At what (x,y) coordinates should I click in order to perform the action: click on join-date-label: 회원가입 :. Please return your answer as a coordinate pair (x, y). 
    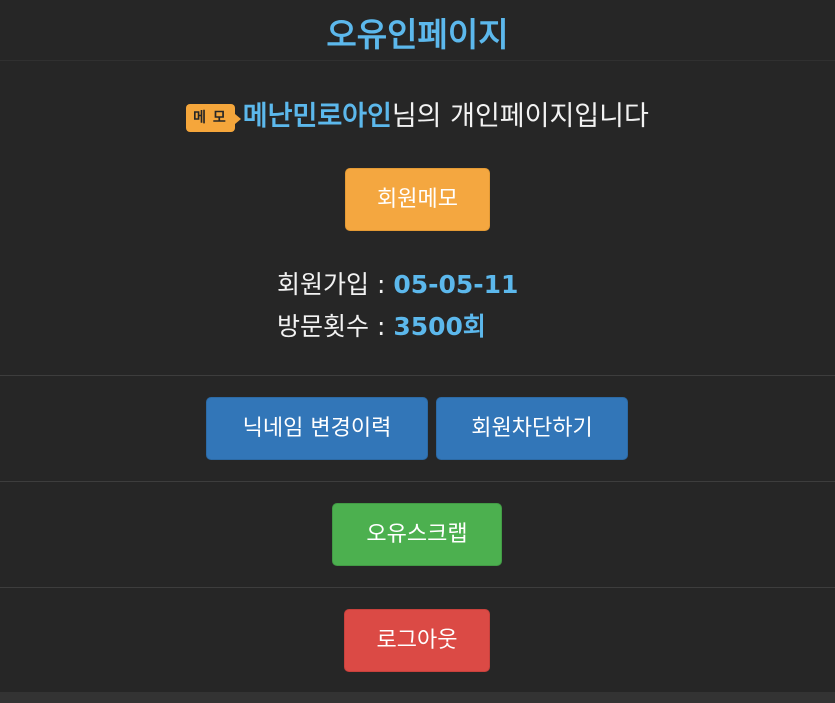
    Looking at the image, I should click on (335, 284).